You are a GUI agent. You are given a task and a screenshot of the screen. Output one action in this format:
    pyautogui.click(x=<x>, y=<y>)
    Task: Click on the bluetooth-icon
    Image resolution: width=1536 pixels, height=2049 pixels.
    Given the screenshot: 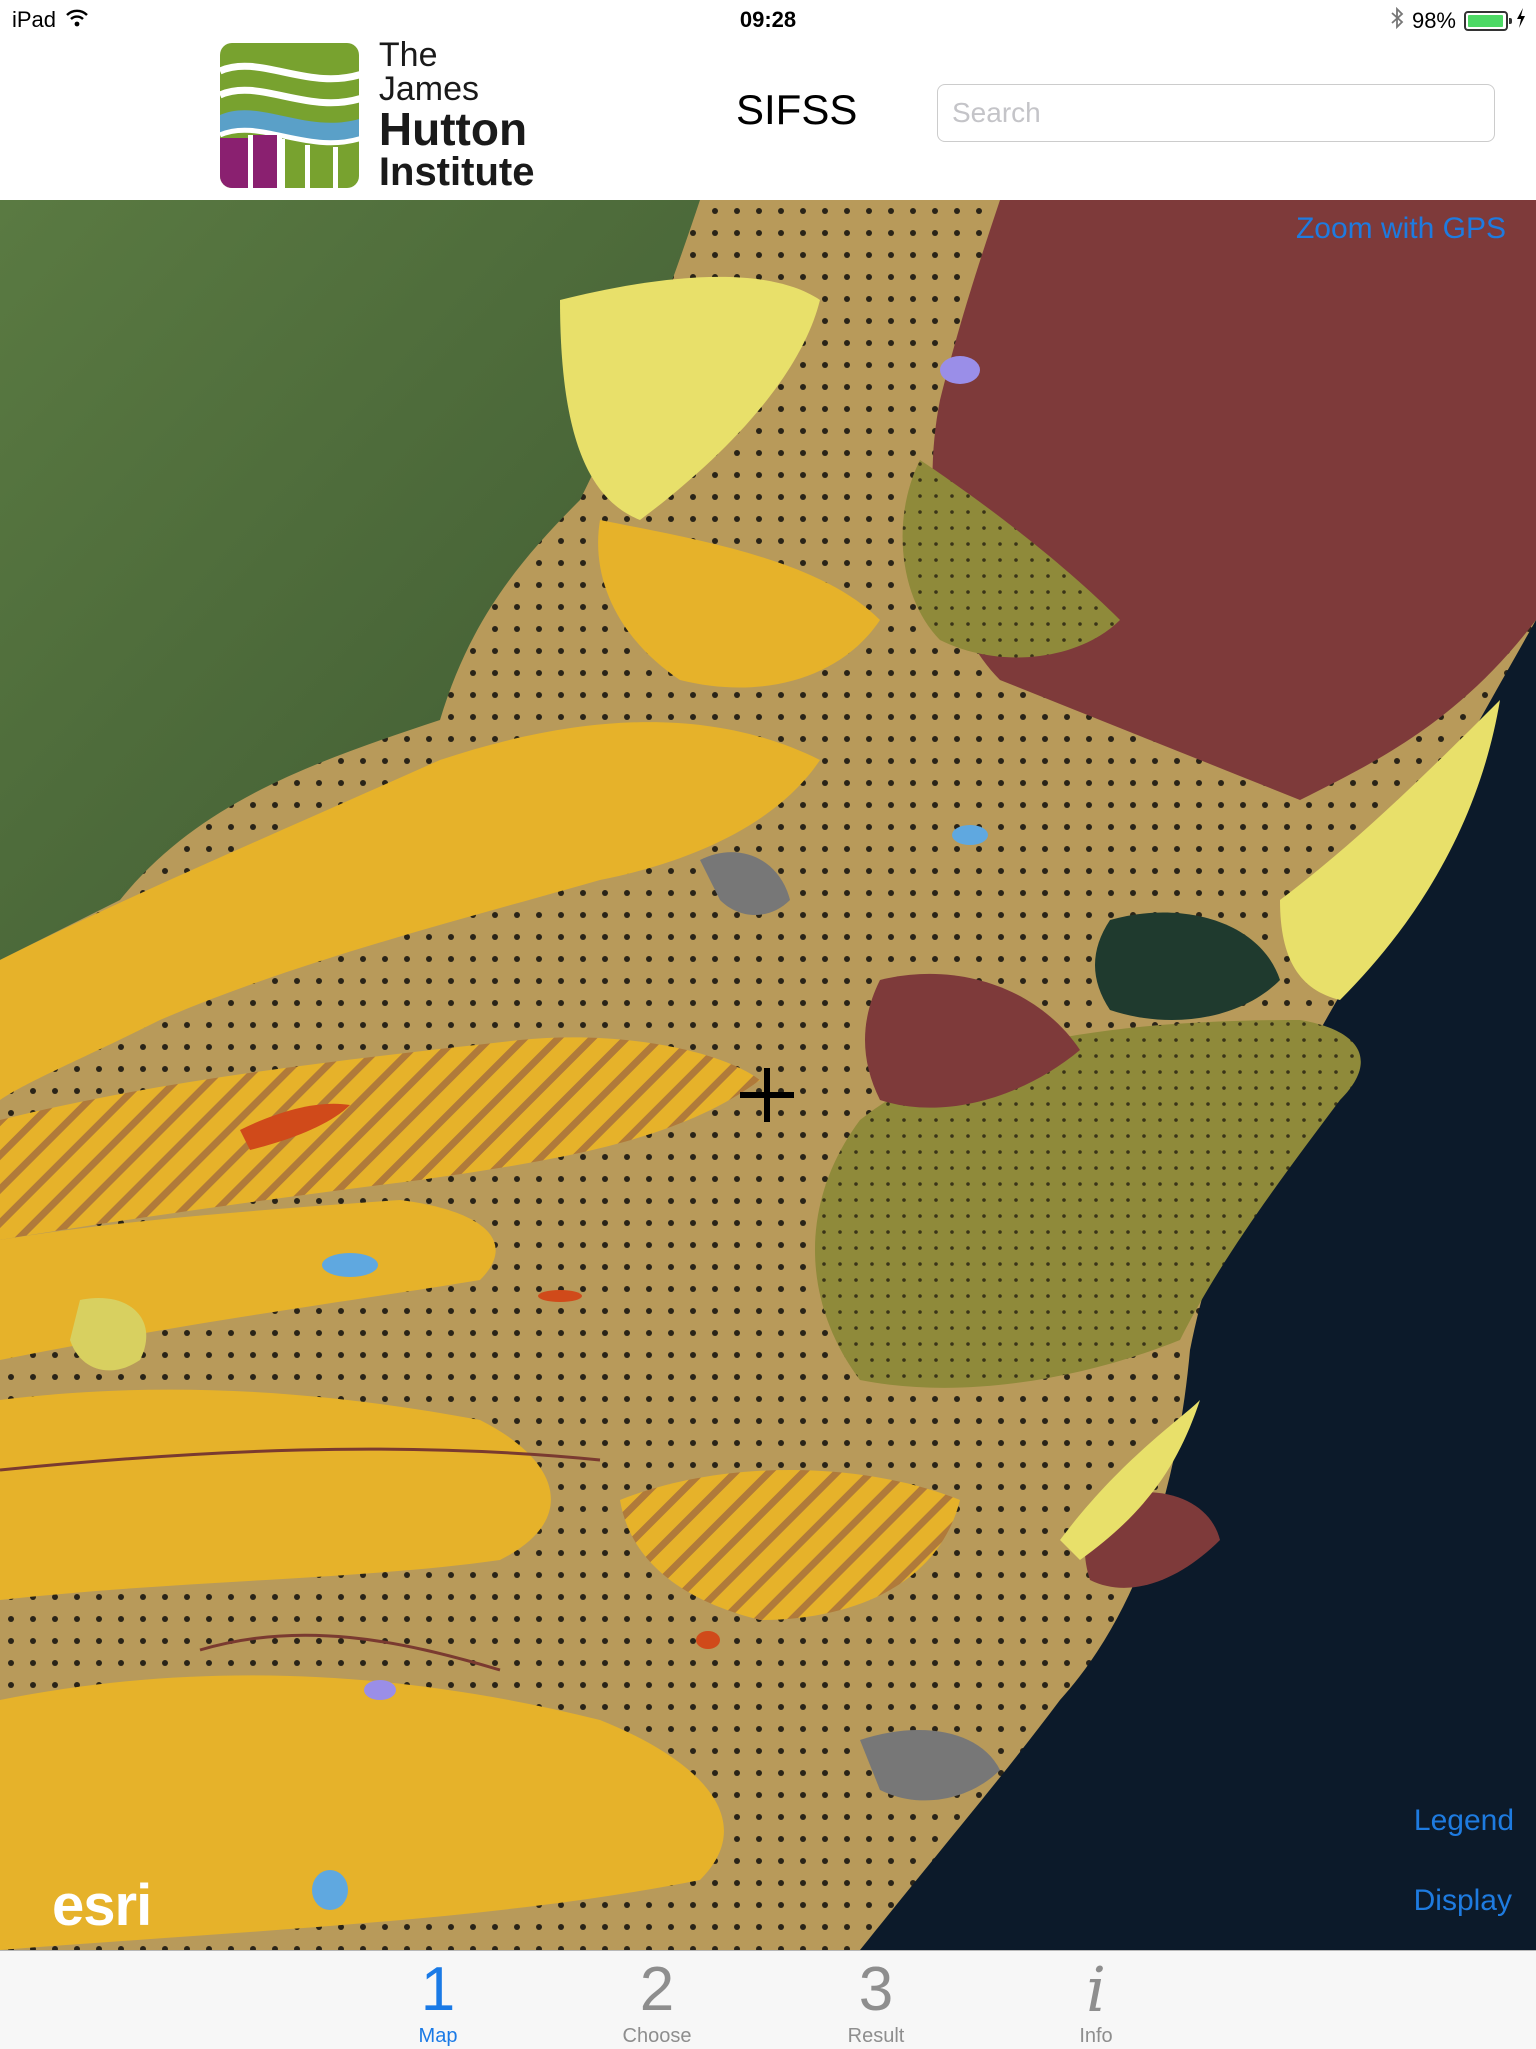 What is the action you would take?
    pyautogui.click(x=1397, y=21)
    